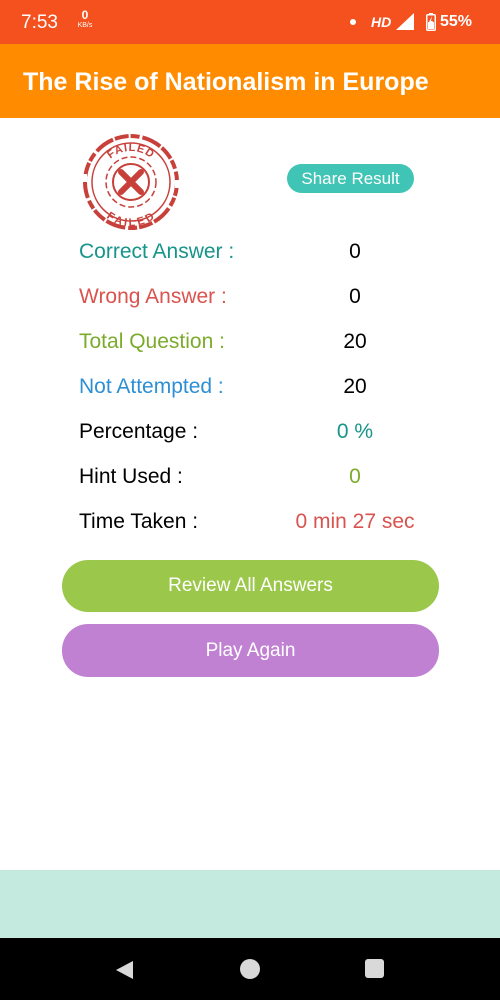 Image resolution: width=500 pixels, height=1000 pixels. What do you see at coordinates (250, 22) in the screenshot?
I see `status-bar: 7:53 0 KB/s HD 55%` at bounding box center [250, 22].